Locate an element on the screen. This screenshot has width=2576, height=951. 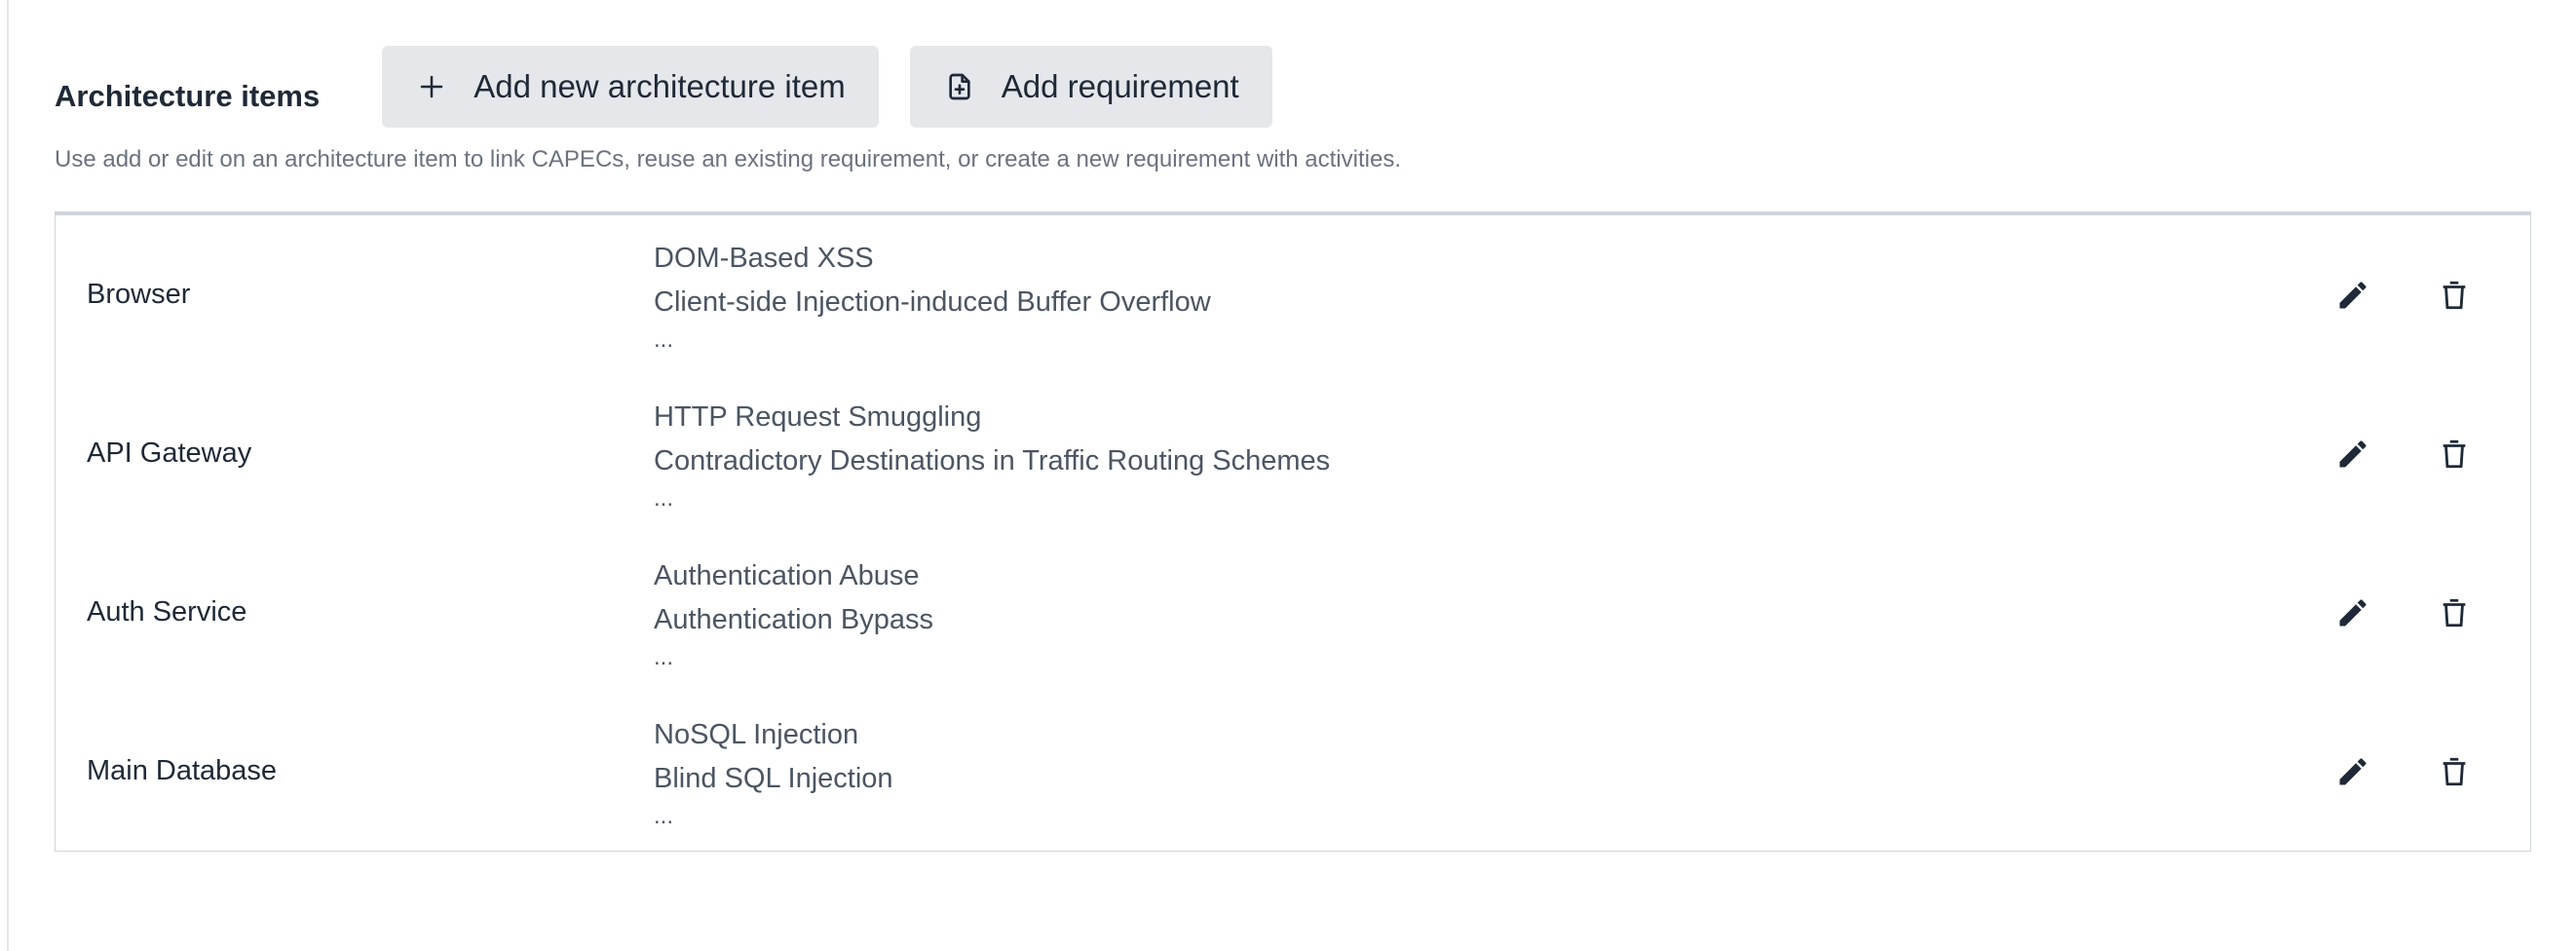
architecture-item-name: Browser is located at coordinates (139, 294).